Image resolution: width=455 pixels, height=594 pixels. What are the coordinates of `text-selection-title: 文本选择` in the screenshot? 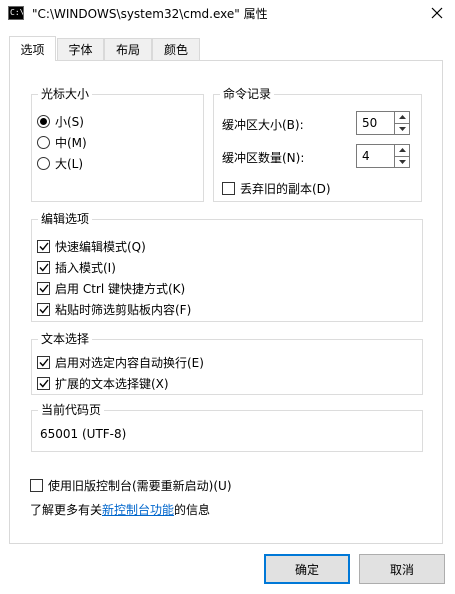 It's located at (65, 339).